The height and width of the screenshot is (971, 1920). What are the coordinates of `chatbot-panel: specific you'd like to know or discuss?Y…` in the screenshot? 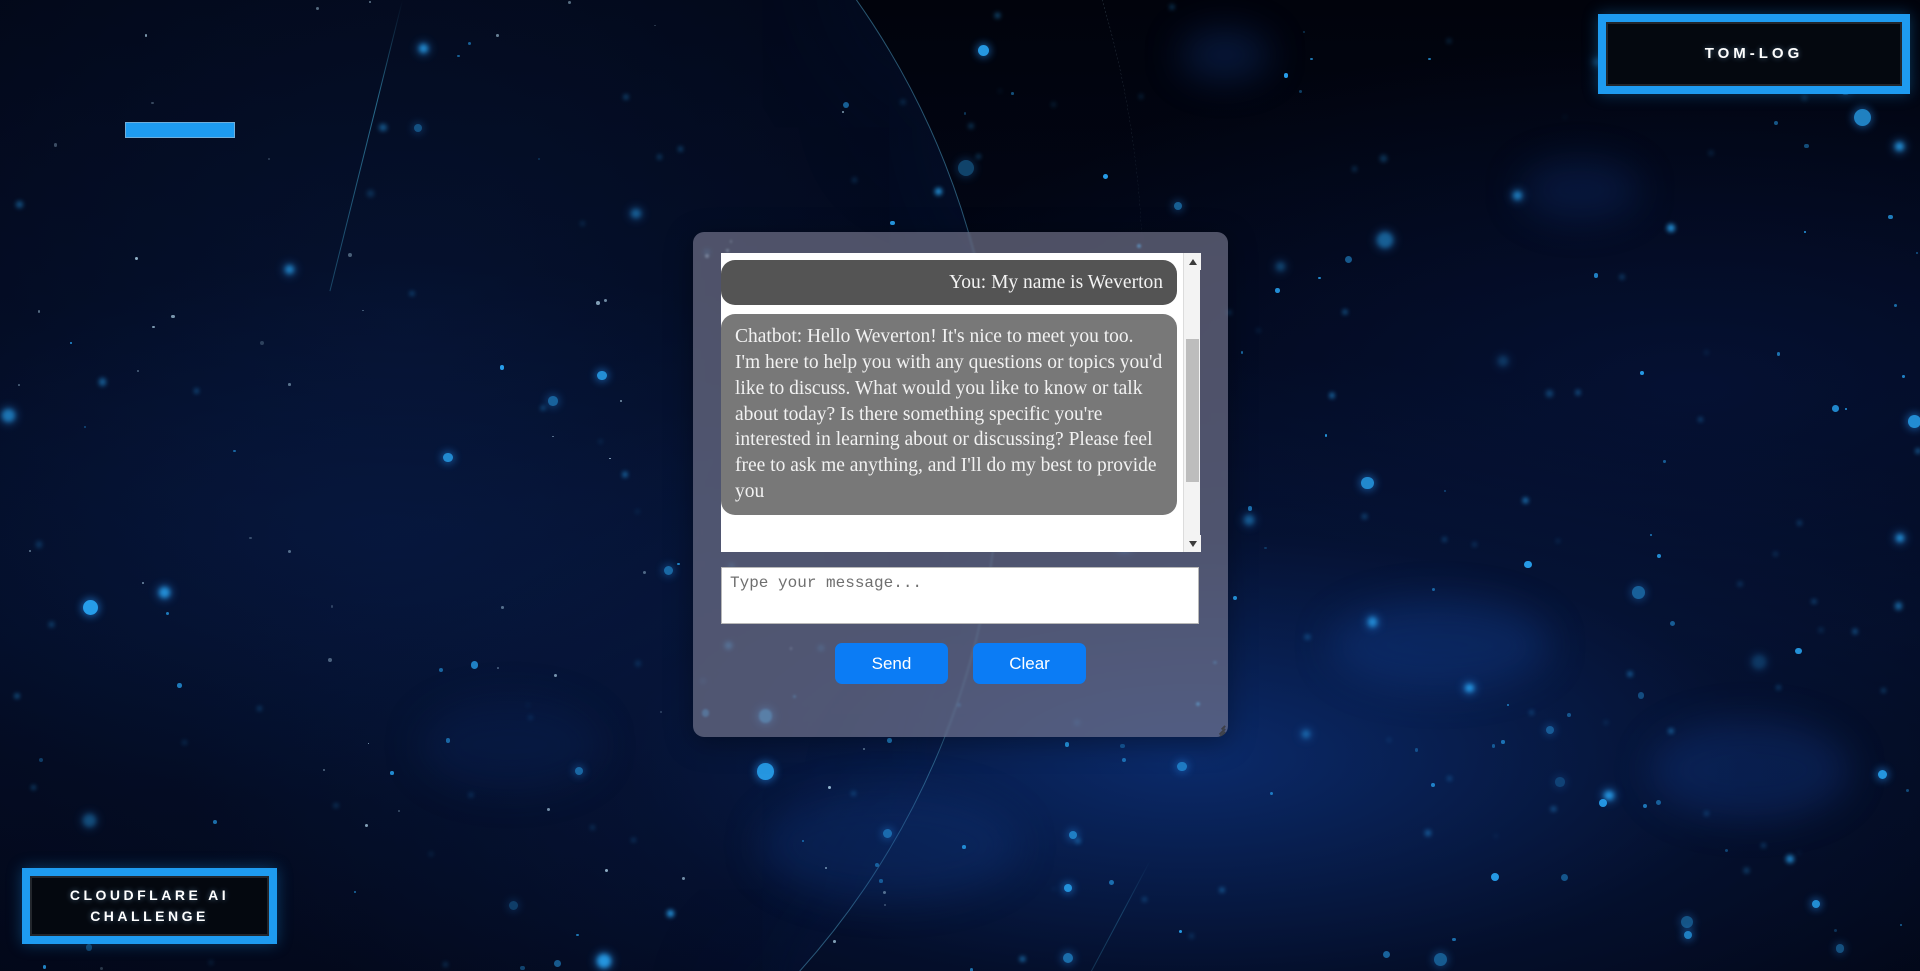 It's located at (960, 484).